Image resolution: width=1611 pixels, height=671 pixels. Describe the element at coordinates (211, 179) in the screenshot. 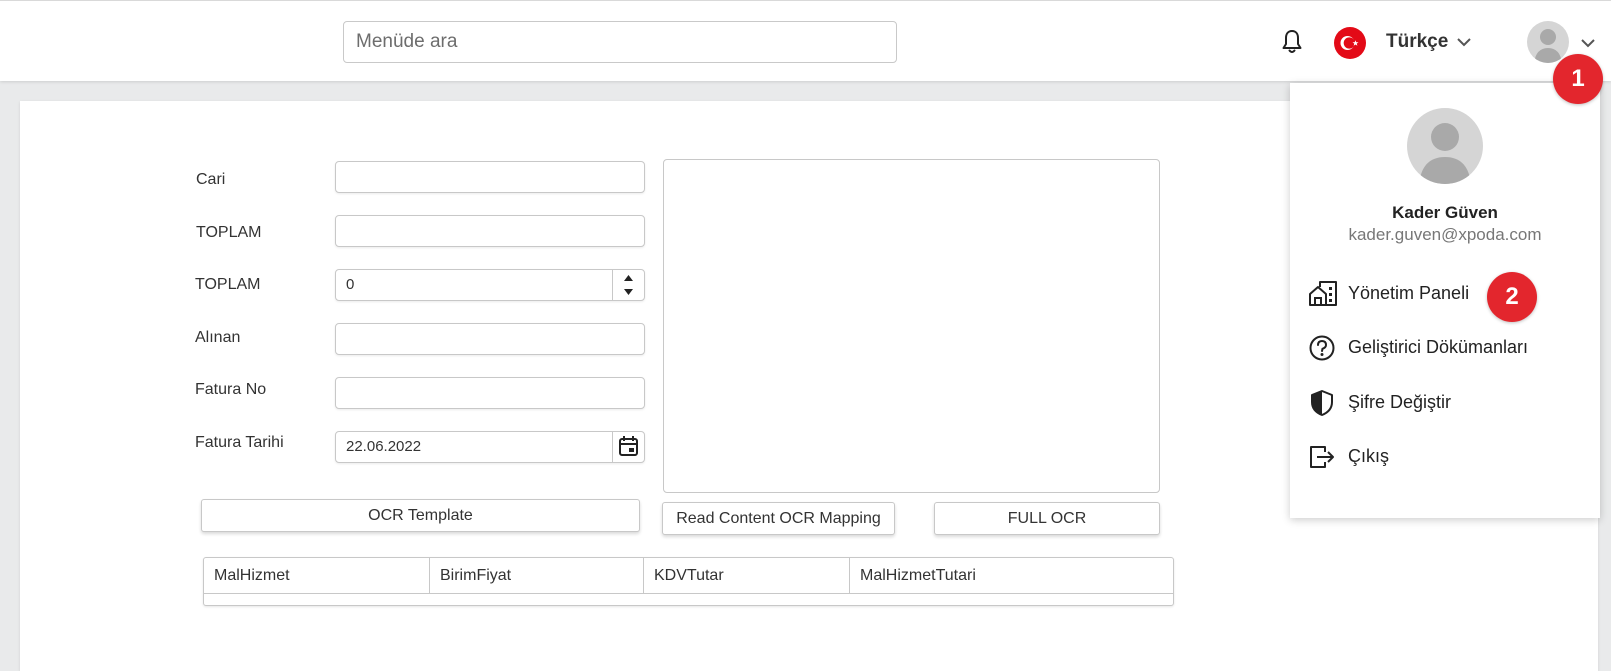

I see `label-cari: Cari` at that location.